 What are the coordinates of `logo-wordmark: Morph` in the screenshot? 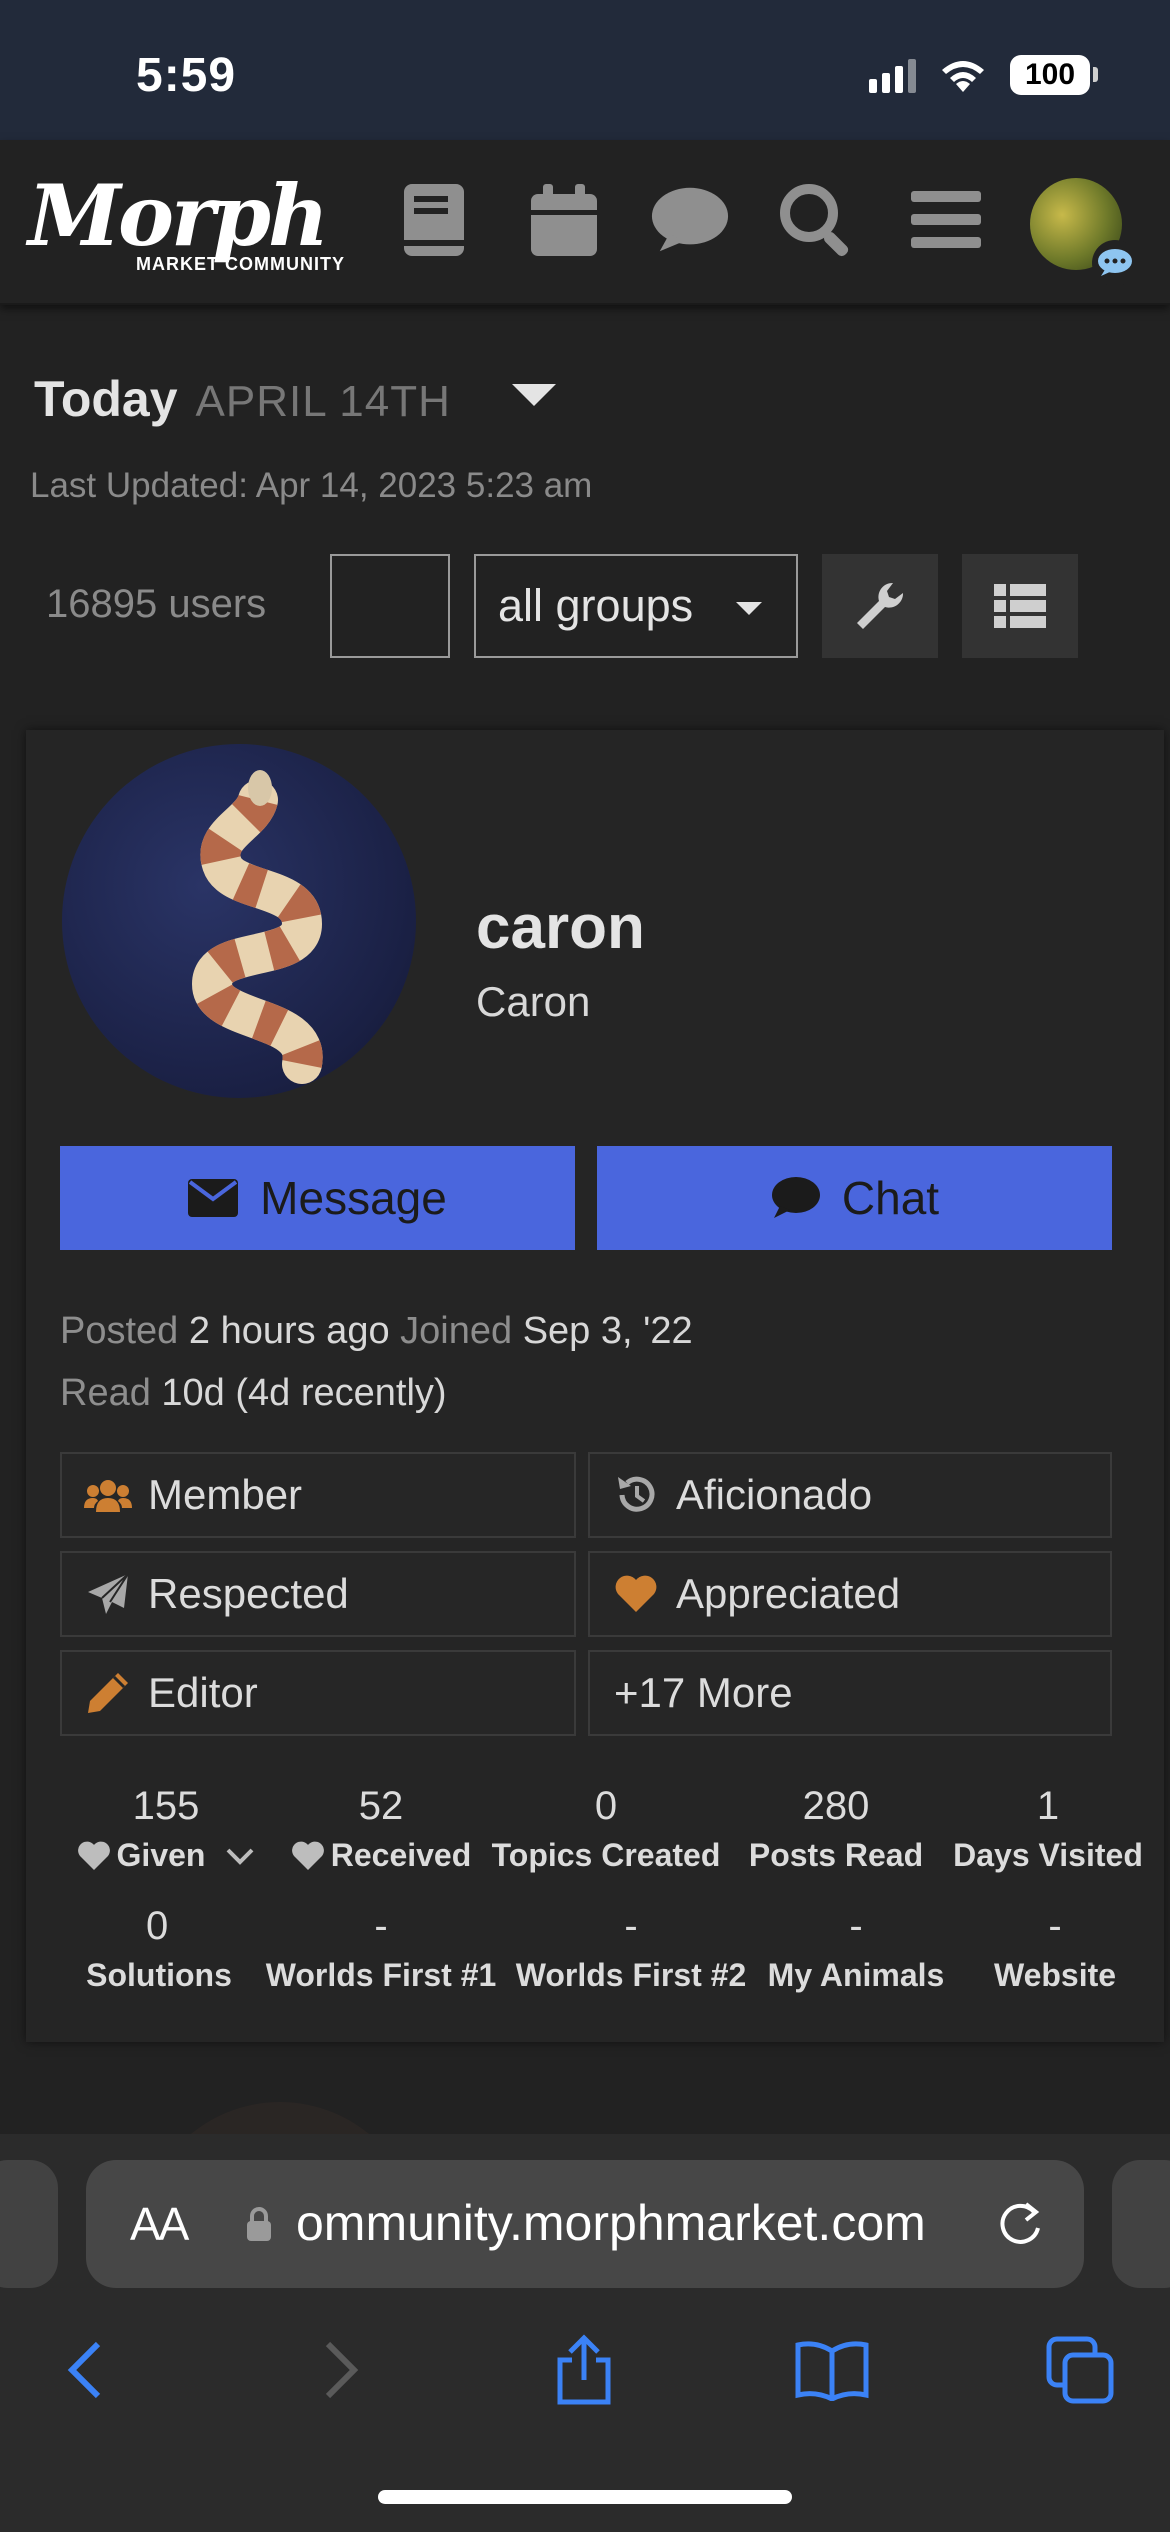 It's located at (178, 215).